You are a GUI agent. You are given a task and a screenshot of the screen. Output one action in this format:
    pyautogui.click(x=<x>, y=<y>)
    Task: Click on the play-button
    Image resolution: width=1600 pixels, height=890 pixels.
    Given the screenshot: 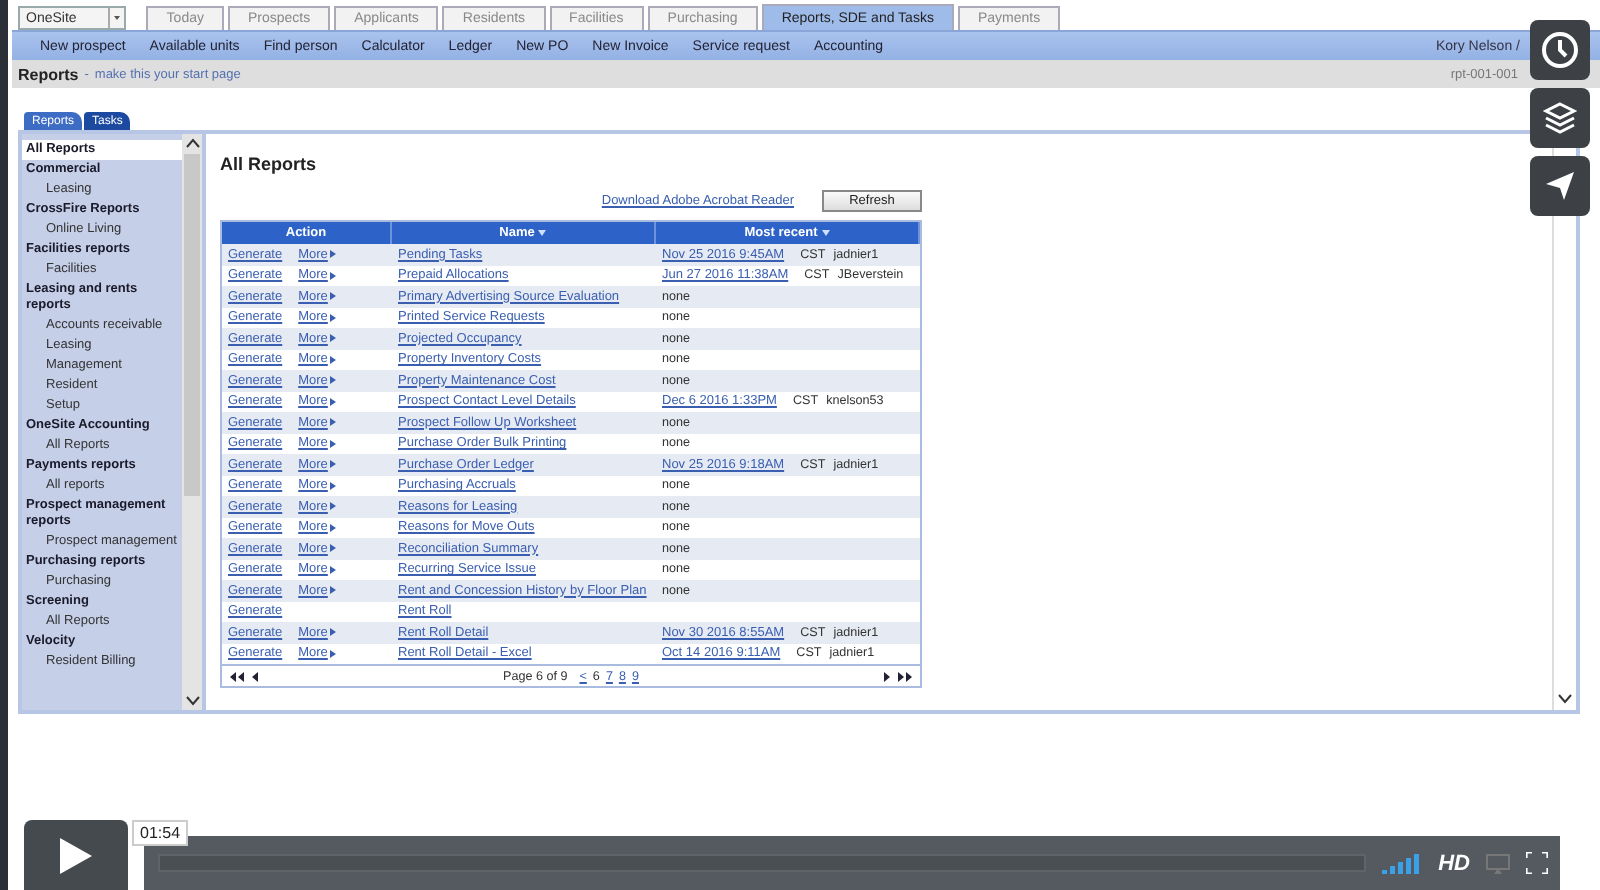 What is the action you would take?
    pyautogui.click(x=76, y=855)
    